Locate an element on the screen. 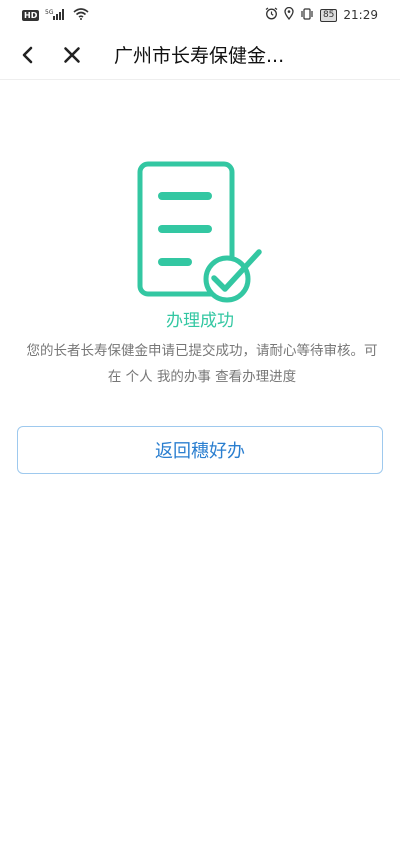  success-title: 办理成功 is located at coordinates (200, 321).